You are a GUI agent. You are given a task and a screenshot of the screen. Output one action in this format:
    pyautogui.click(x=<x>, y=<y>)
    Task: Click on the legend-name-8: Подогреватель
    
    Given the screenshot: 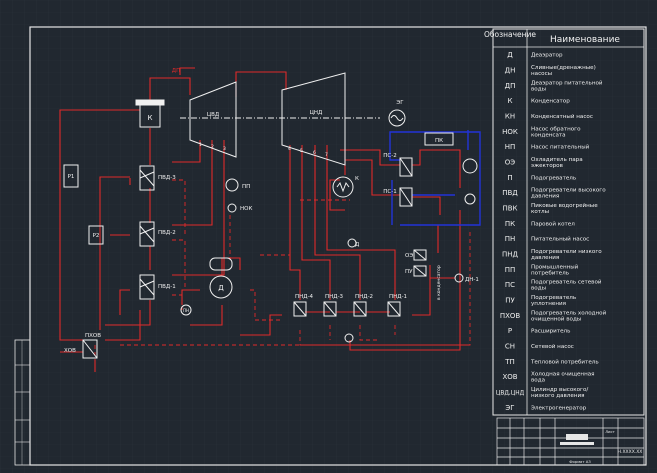 What is the action you would take?
    pyautogui.click(x=553, y=178)
    